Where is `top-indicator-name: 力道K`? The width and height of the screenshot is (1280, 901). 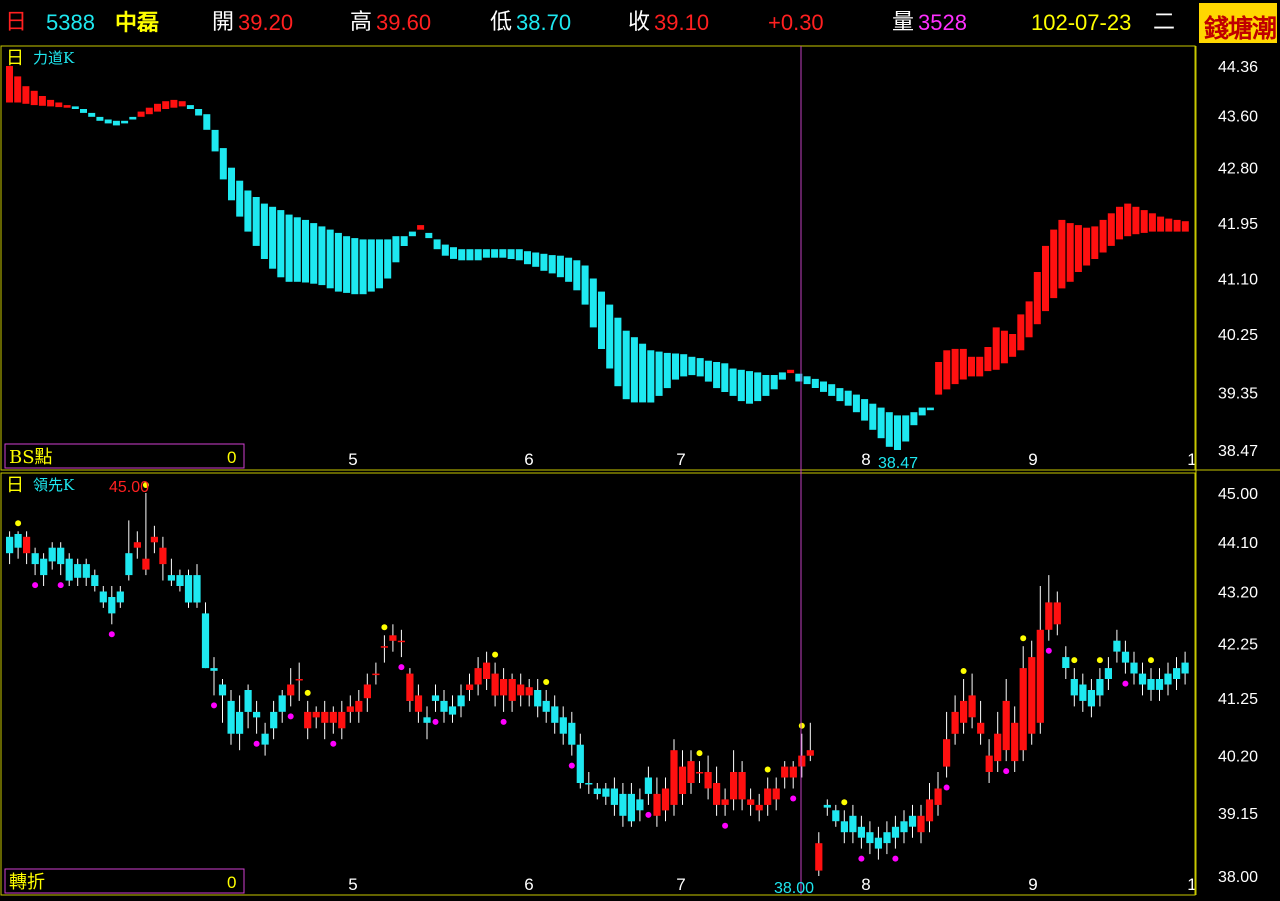 top-indicator-name: 力道K is located at coordinates (54, 58).